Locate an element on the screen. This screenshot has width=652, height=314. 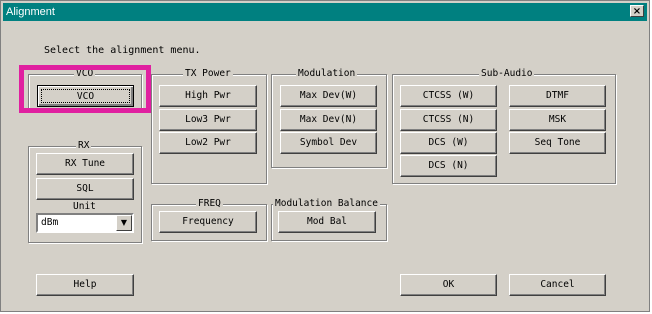
max-dev-w-button: Max Dev(W) is located at coordinates (328, 96).